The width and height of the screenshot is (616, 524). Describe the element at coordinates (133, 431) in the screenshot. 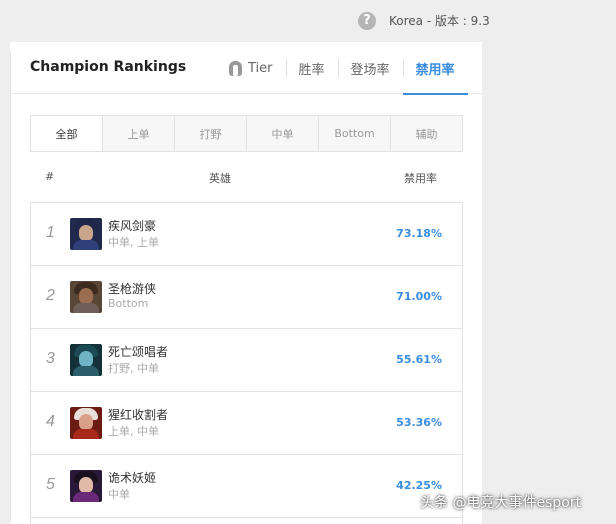

I see `champion-positions: 上单, 中单` at that location.